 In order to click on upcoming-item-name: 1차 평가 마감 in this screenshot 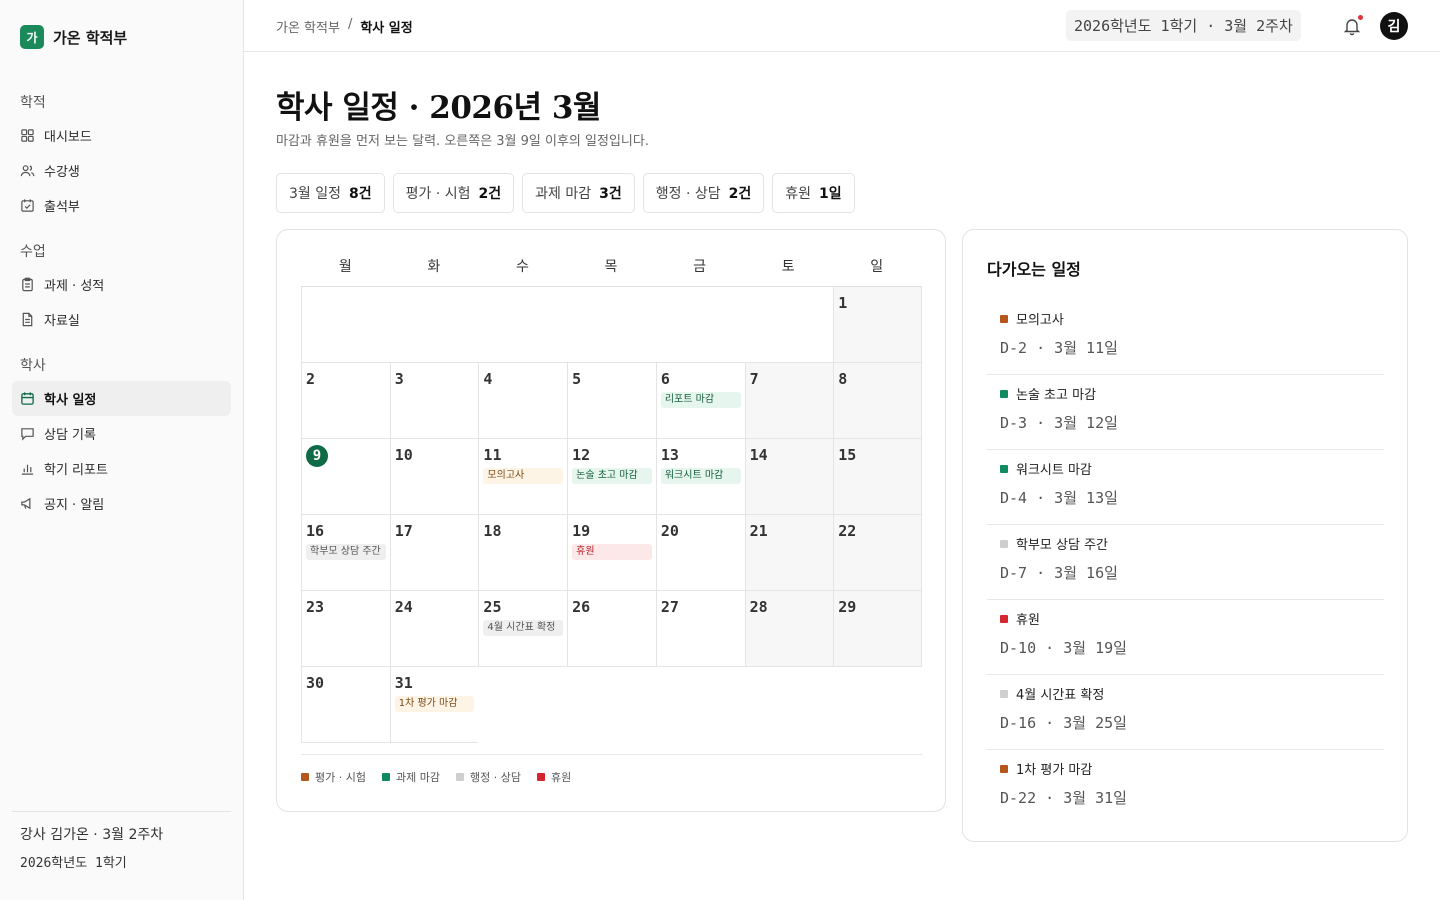, I will do `click(1054, 770)`.